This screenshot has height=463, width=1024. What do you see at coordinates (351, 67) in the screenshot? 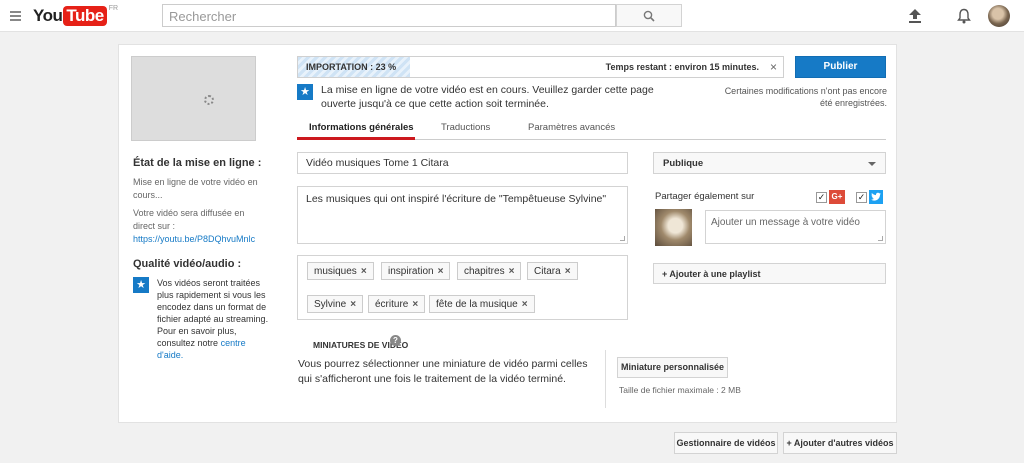
I see `upload-progress-label: IMPORTATION : 23 %` at bounding box center [351, 67].